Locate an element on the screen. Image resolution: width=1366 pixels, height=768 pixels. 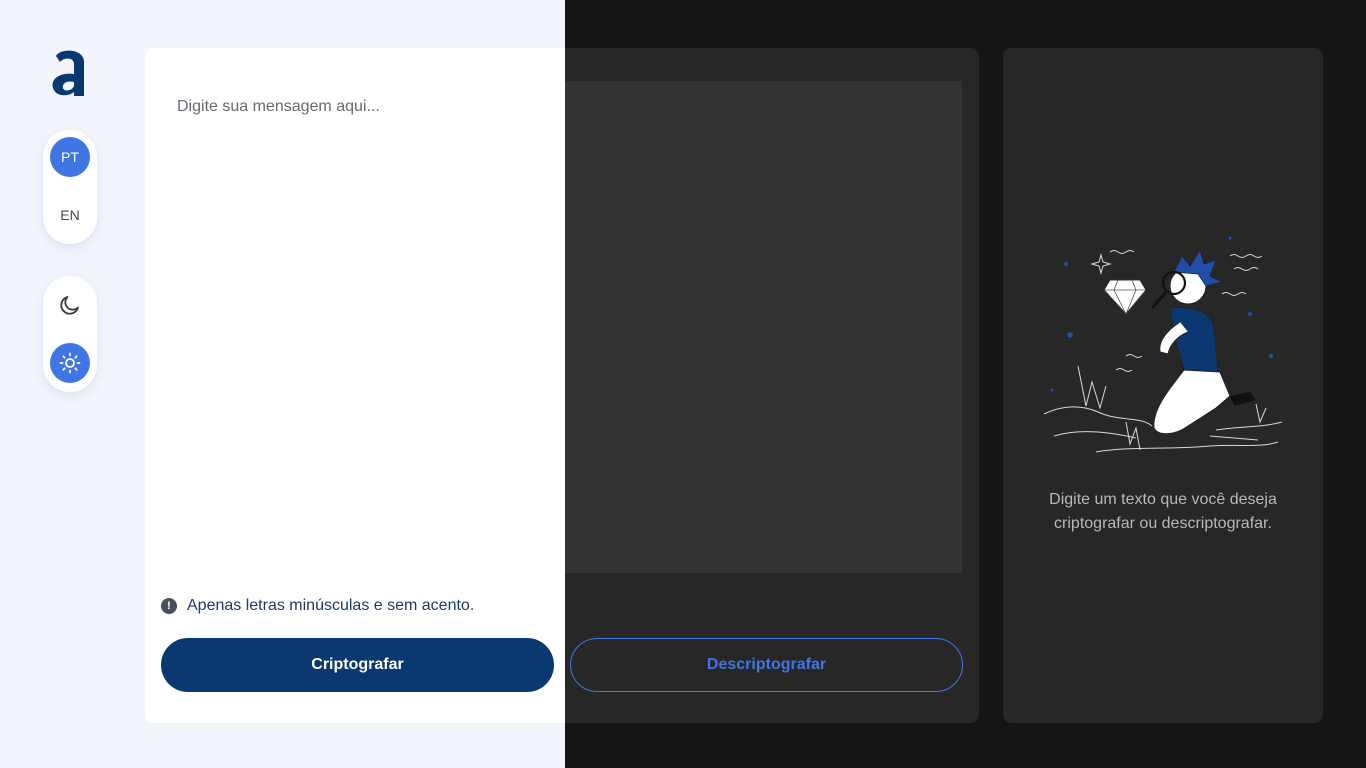
moon-icon is located at coordinates (69, 305).